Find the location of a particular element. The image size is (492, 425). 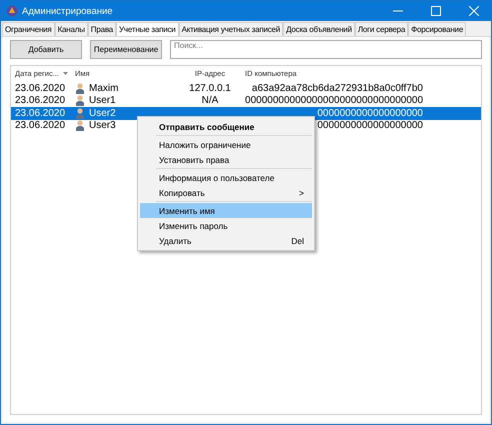

table-cell: a63a92aa78cb6da272931b8a0c0ff7b0 is located at coordinates (337, 88).